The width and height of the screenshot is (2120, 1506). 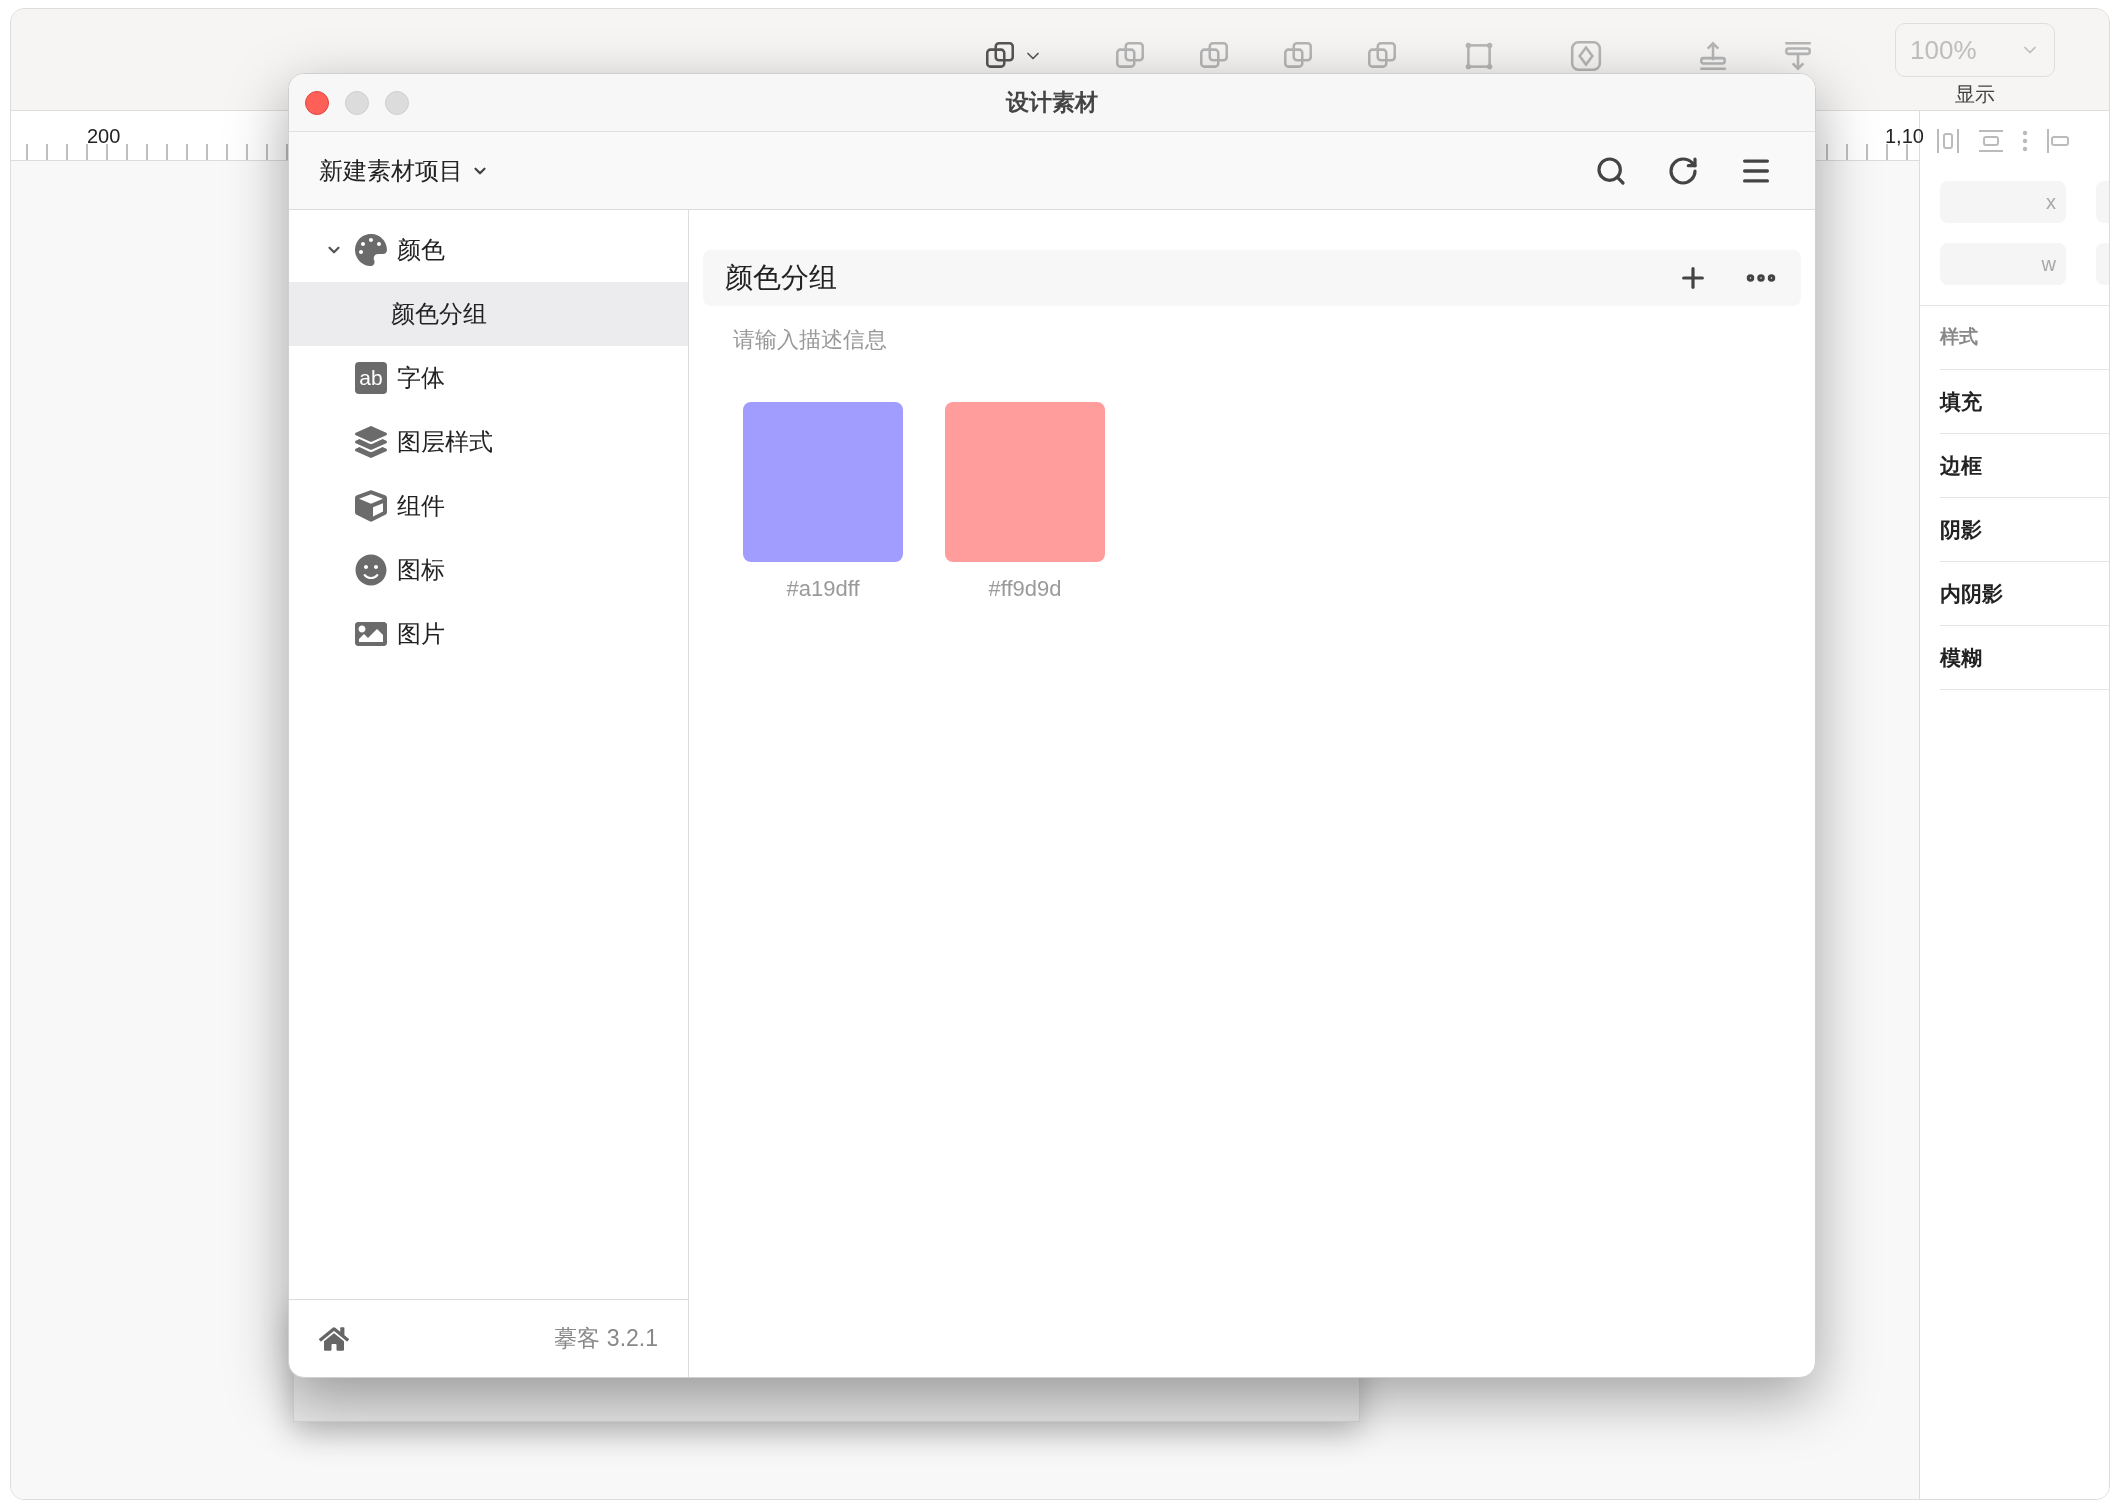 What do you see at coordinates (421, 570) in the screenshot?
I see `sidebar-label: 图标` at bounding box center [421, 570].